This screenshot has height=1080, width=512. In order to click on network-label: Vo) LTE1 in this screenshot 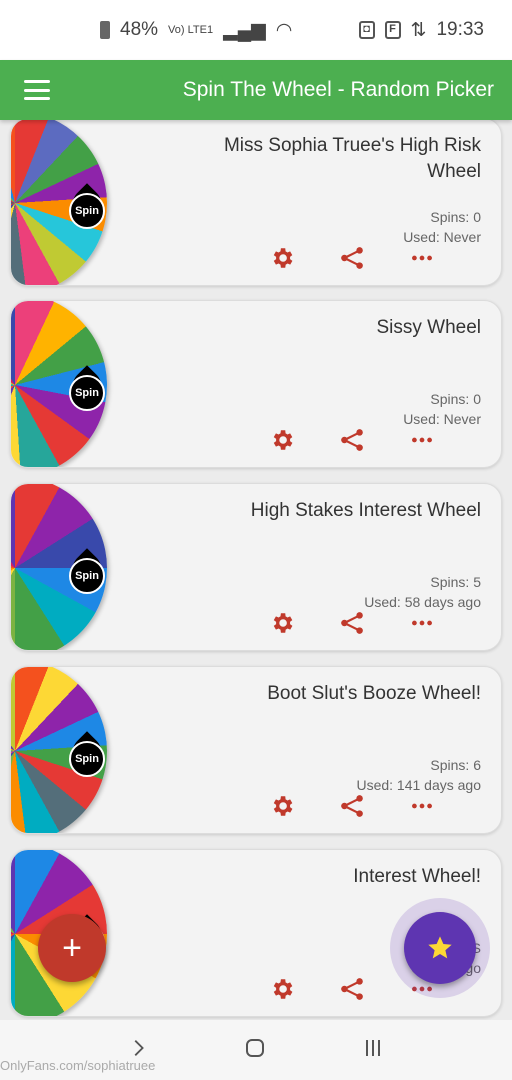, I will do `click(191, 30)`.